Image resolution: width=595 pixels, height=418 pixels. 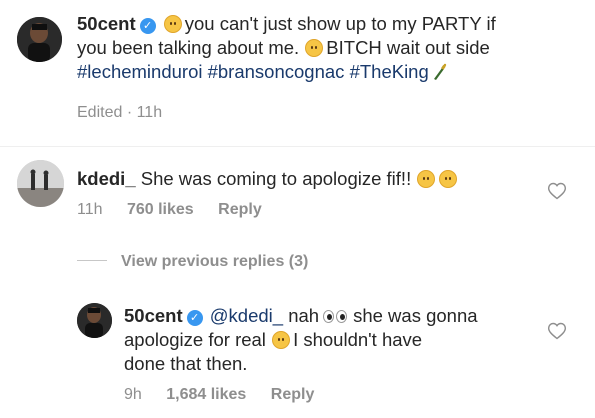 What do you see at coordinates (276, 178) in the screenshot?
I see `comment-text: She was coming to apologize fif!!` at bounding box center [276, 178].